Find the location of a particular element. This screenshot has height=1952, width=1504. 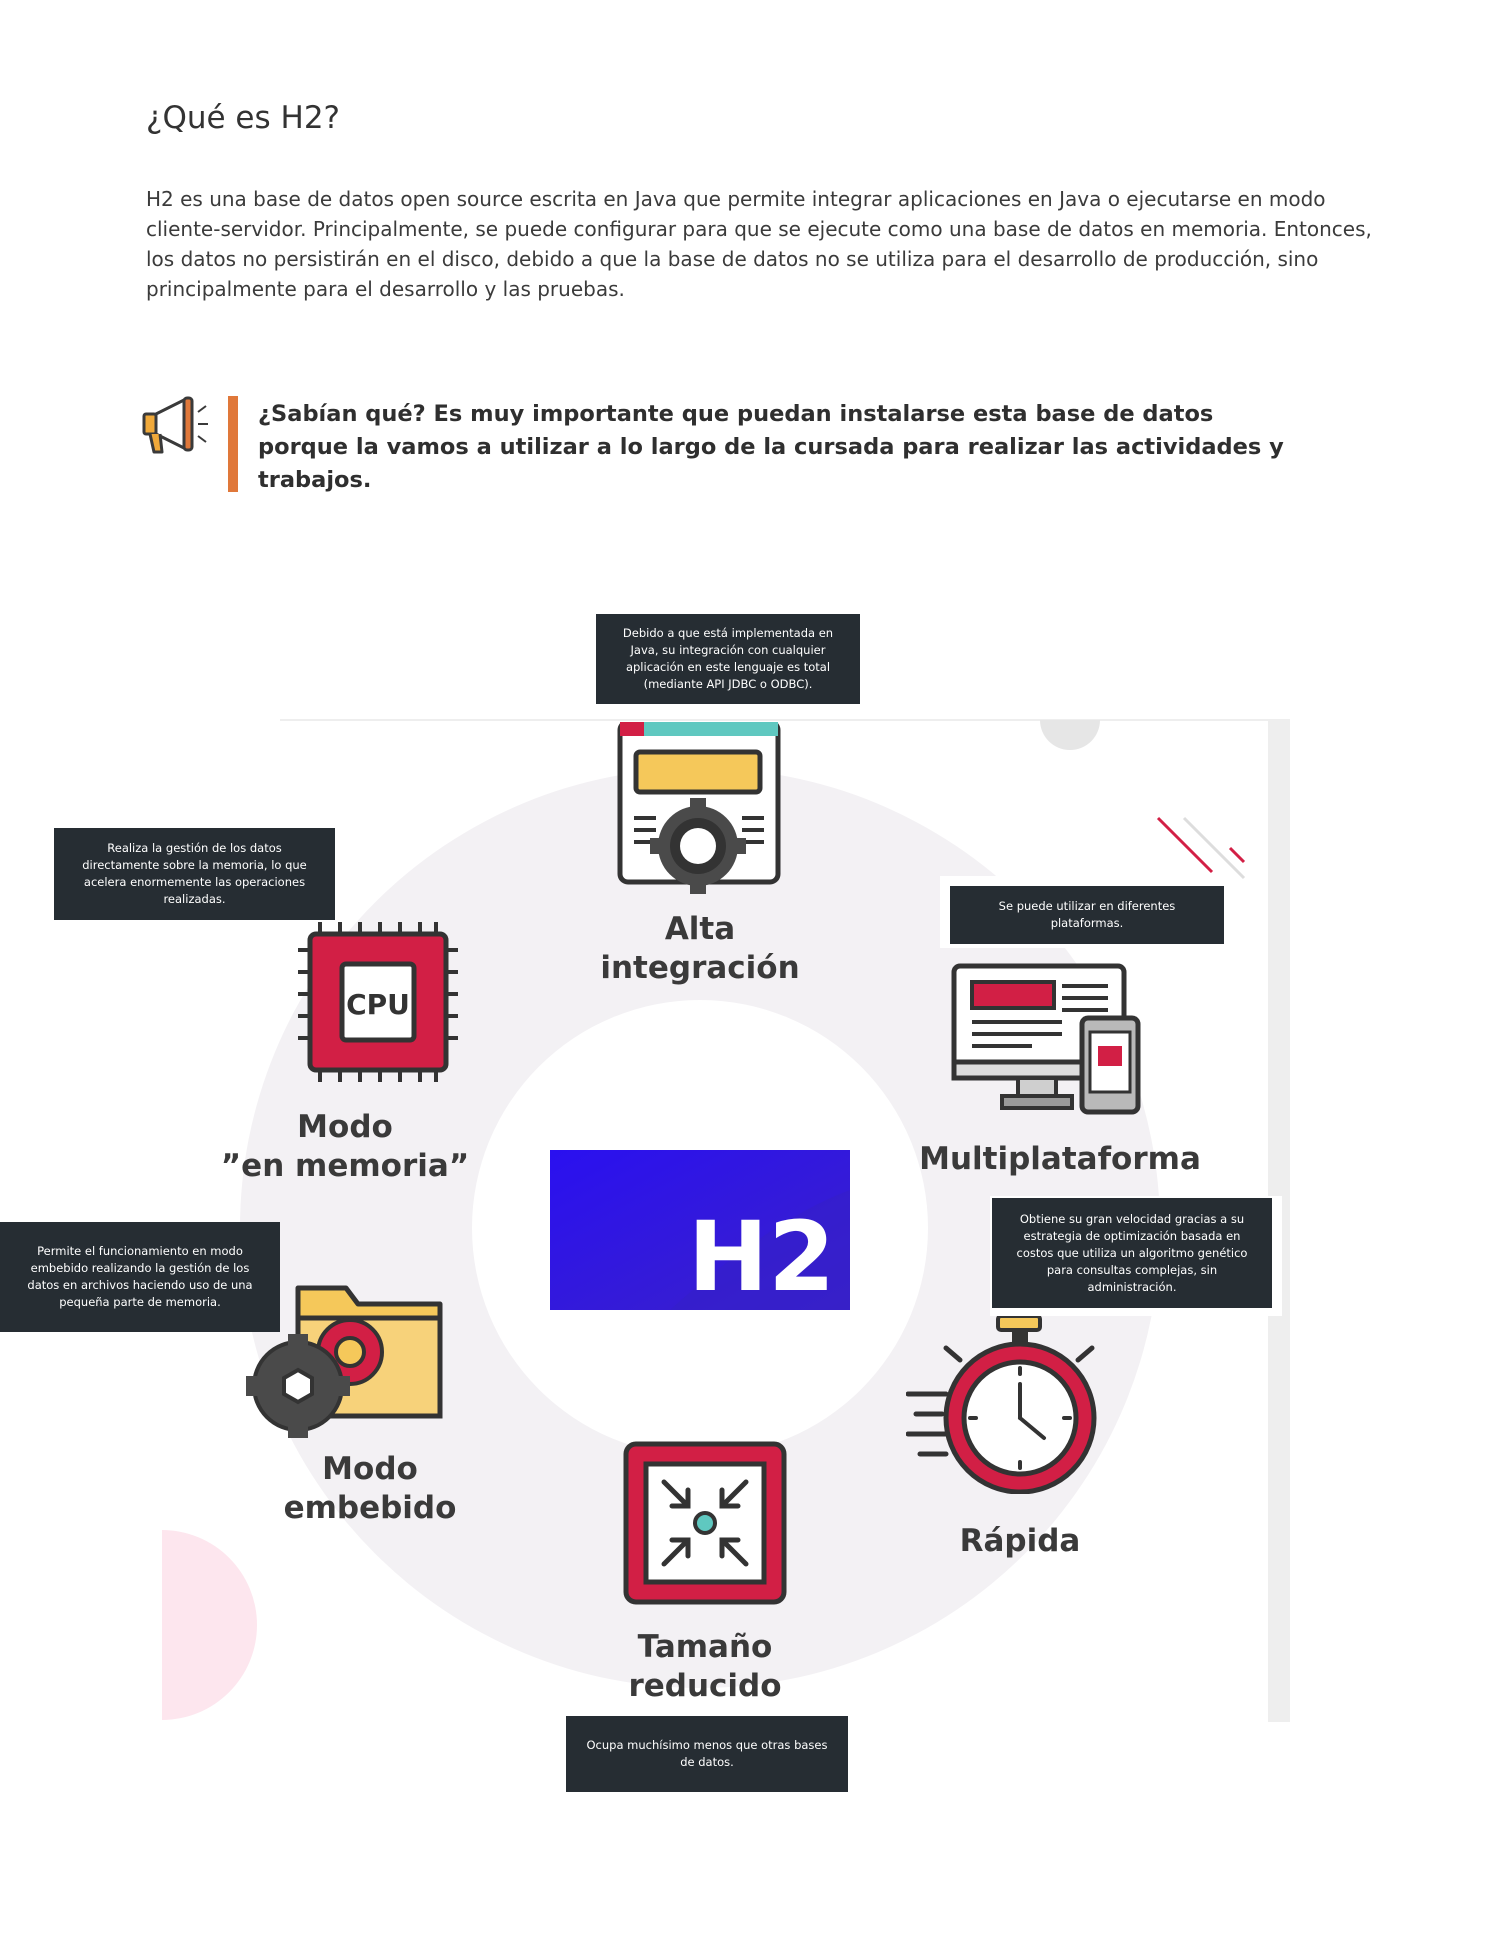

cpu-chip-icon: CPU is located at coordinates (378, 1002).